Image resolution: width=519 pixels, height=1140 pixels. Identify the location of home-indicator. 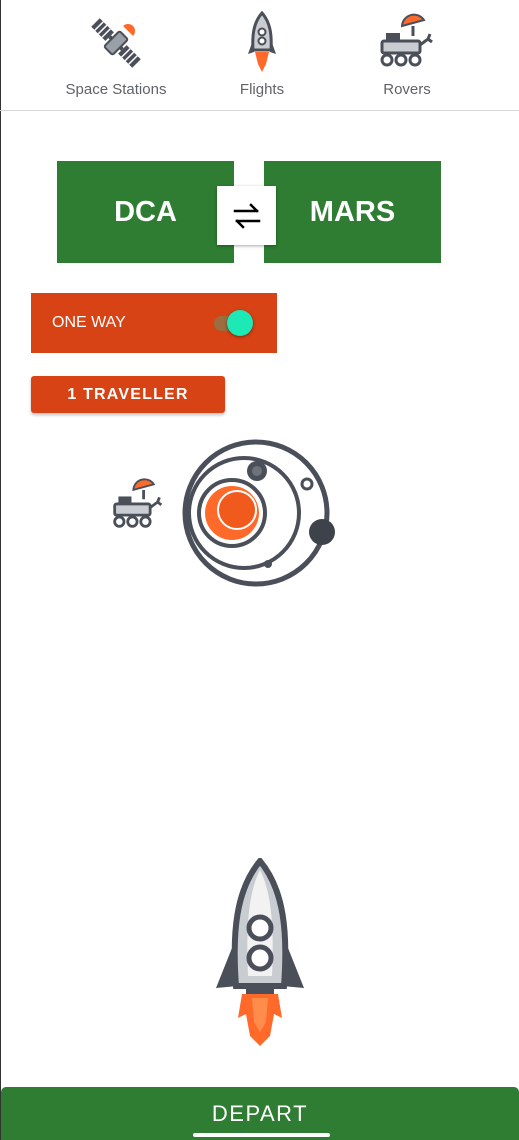
(261, 1135).